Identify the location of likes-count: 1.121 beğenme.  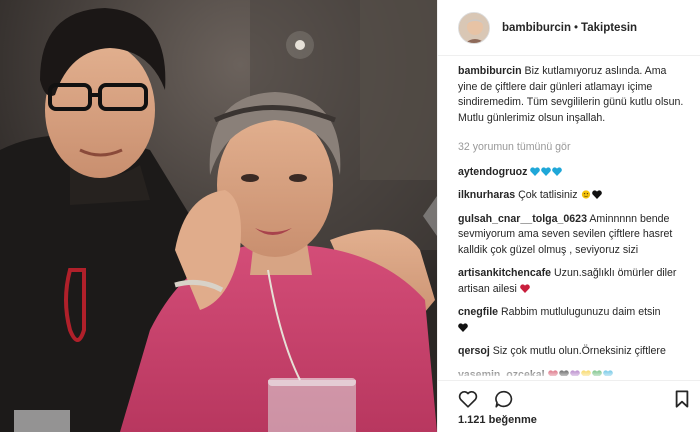
(497, 420).